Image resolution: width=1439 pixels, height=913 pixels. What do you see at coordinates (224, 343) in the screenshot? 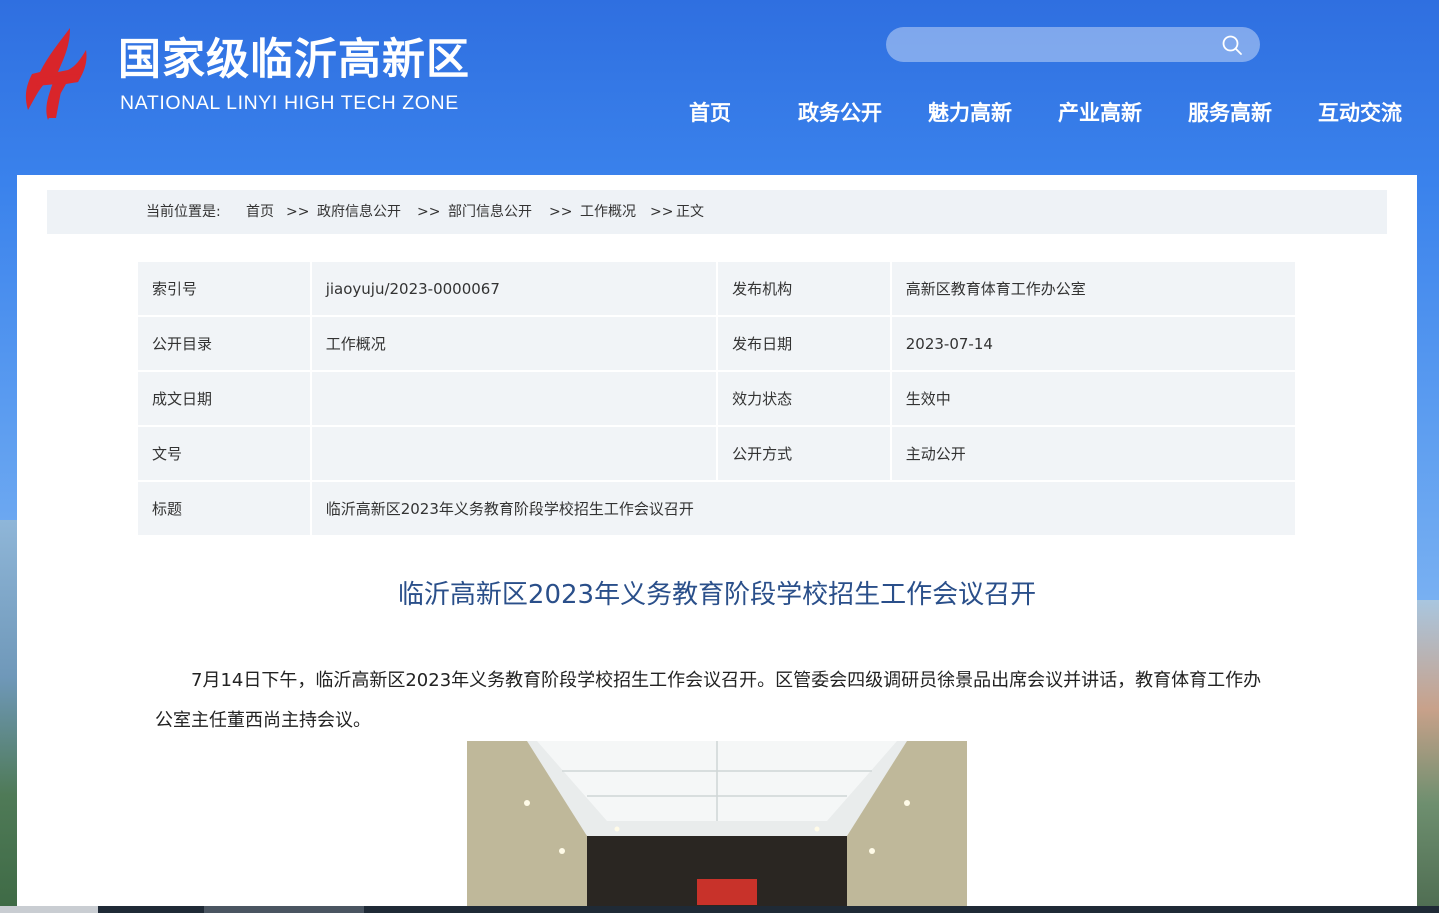
I see `meta-label-catalog: 公开目录` at bounding box center [224, 343].